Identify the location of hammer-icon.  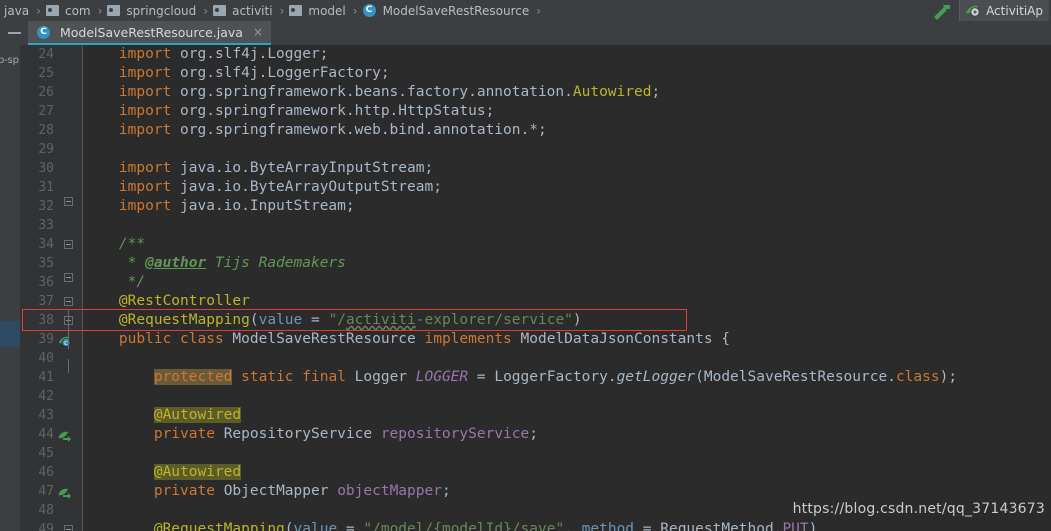
(942, 11).